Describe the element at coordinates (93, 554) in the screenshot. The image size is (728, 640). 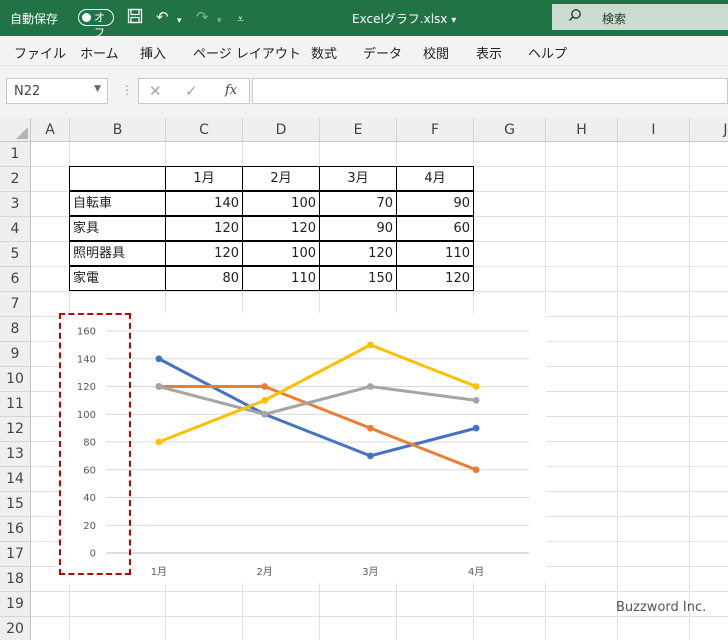
I see `y-tick-label: 0` at that location.